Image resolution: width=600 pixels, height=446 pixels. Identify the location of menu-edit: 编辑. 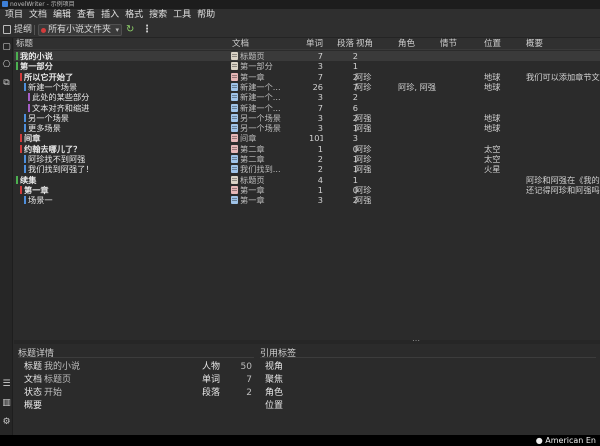
(62, 15).